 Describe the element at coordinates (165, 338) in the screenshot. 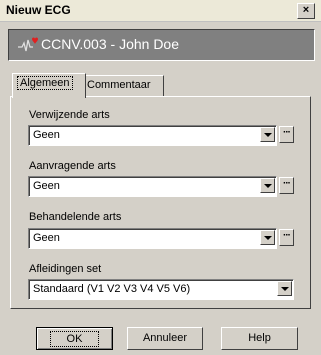

I see `cancel-button: Annuleer` at that location.